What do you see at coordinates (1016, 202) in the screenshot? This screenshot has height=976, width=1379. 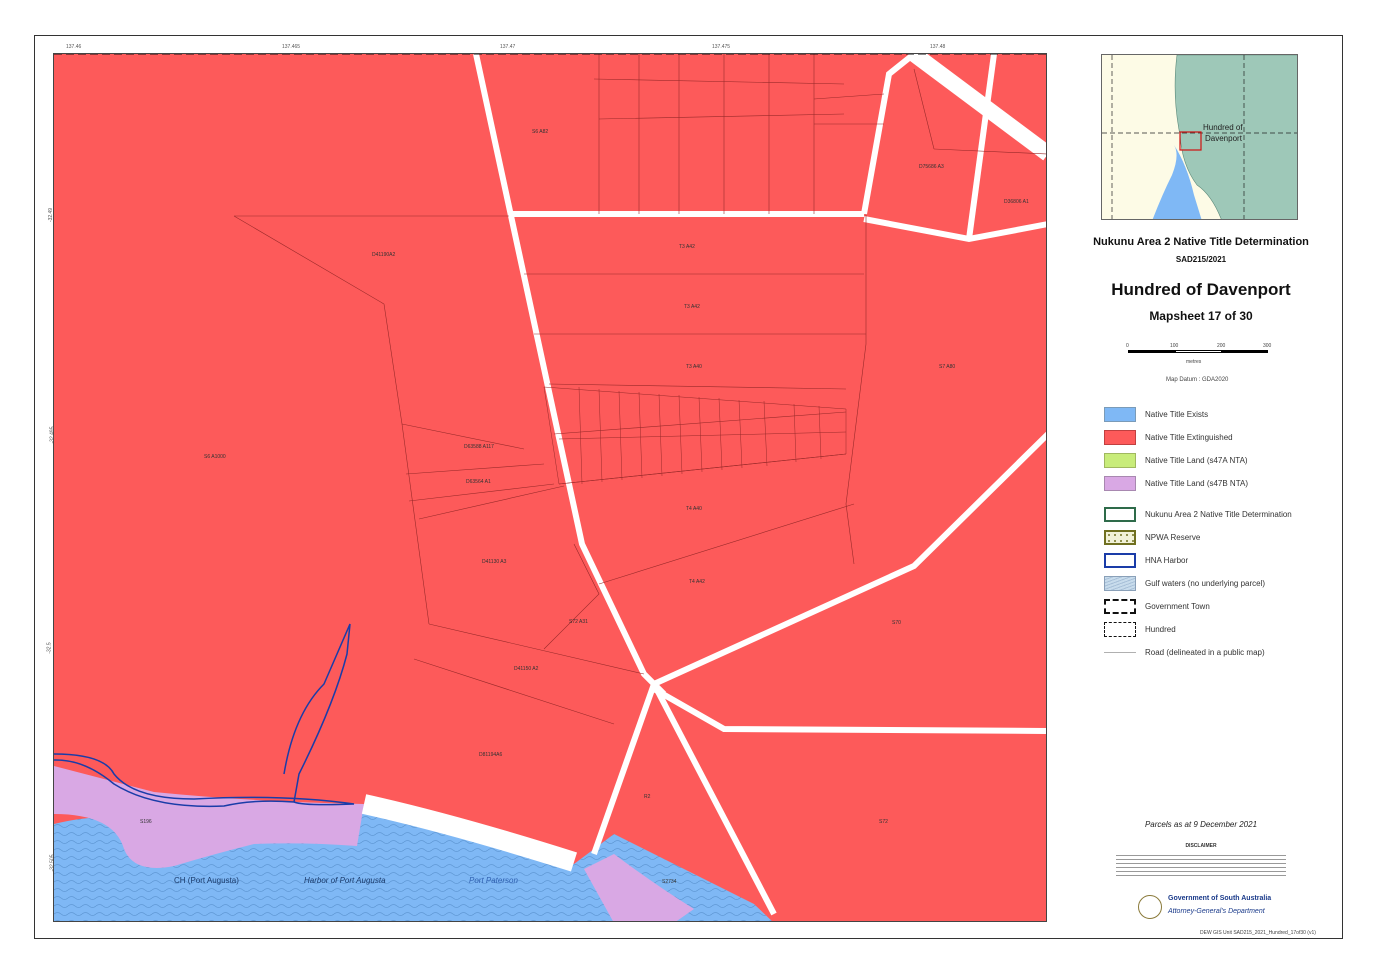 I see `label-parcel-s15: D36806 A1` at bounding box center [1016, 202].